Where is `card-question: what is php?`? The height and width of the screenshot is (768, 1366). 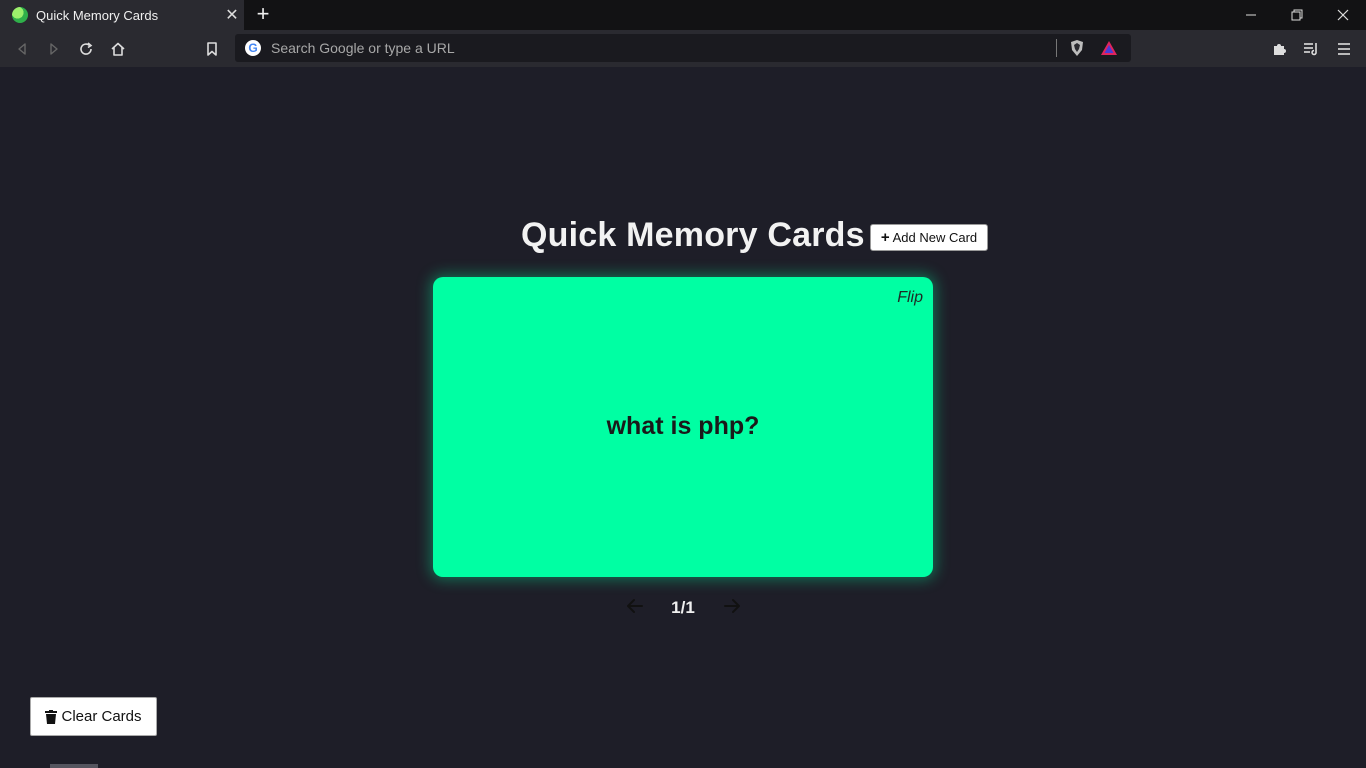 card-question: what is php? is located at coordinates (683, 426).